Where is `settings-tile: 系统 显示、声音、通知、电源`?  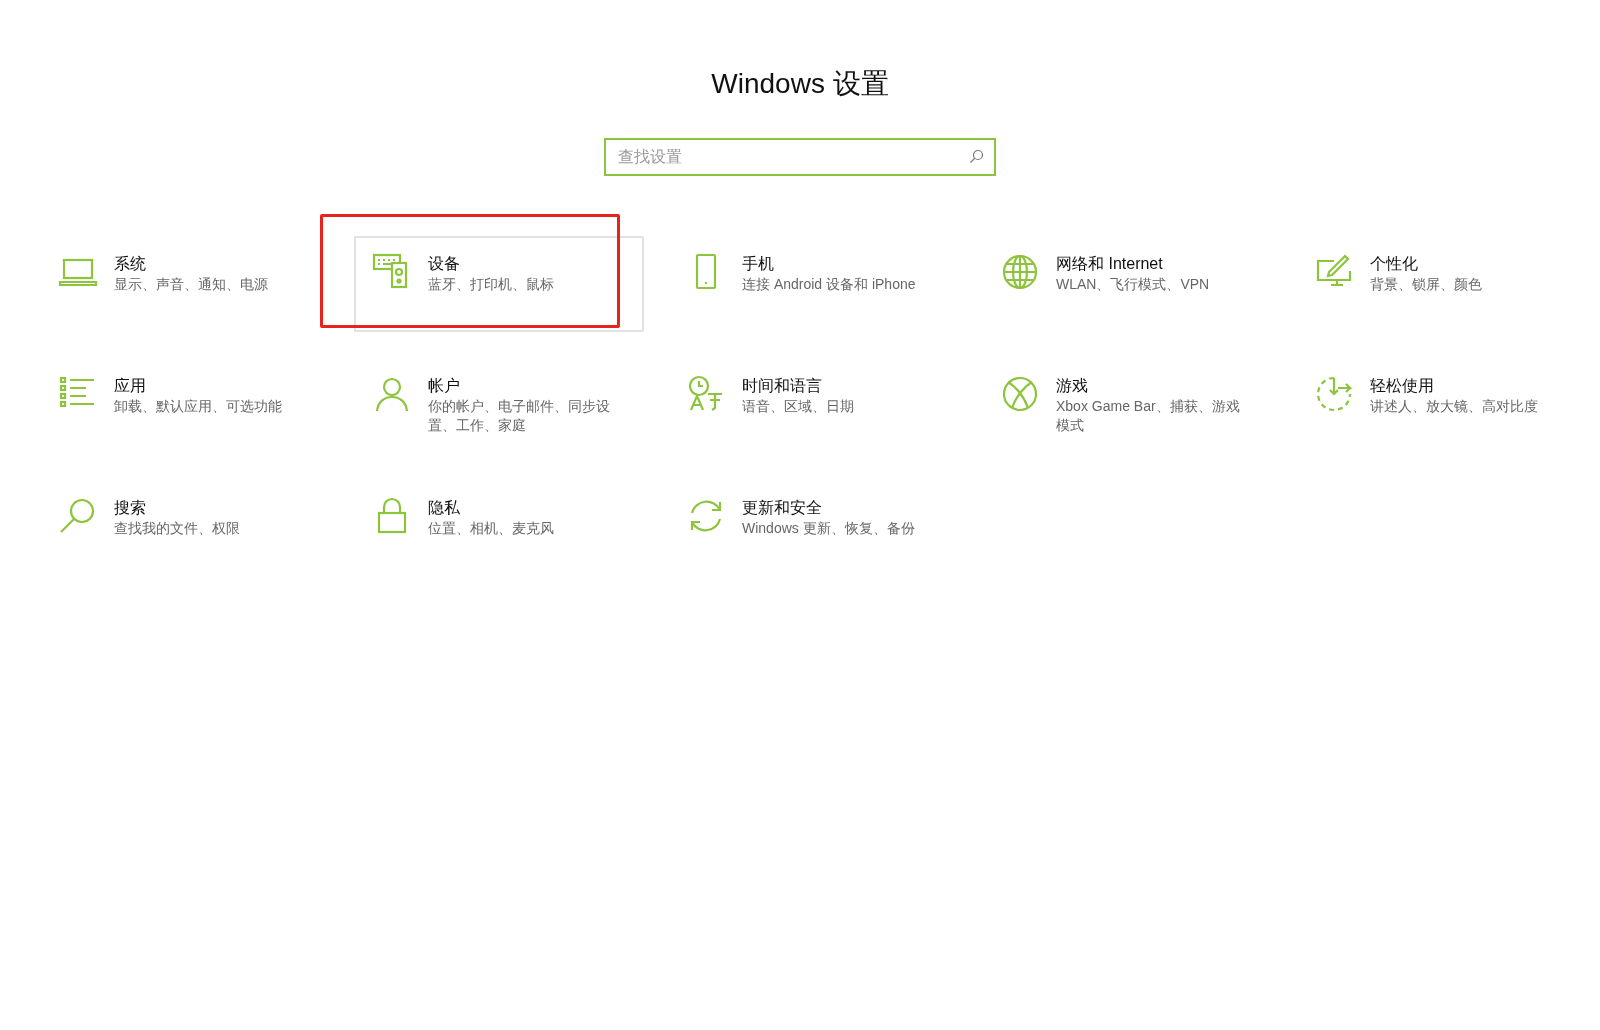 settings-tile: 系统 显示、声音、通知、电源 is located at coordinates (185, 284).